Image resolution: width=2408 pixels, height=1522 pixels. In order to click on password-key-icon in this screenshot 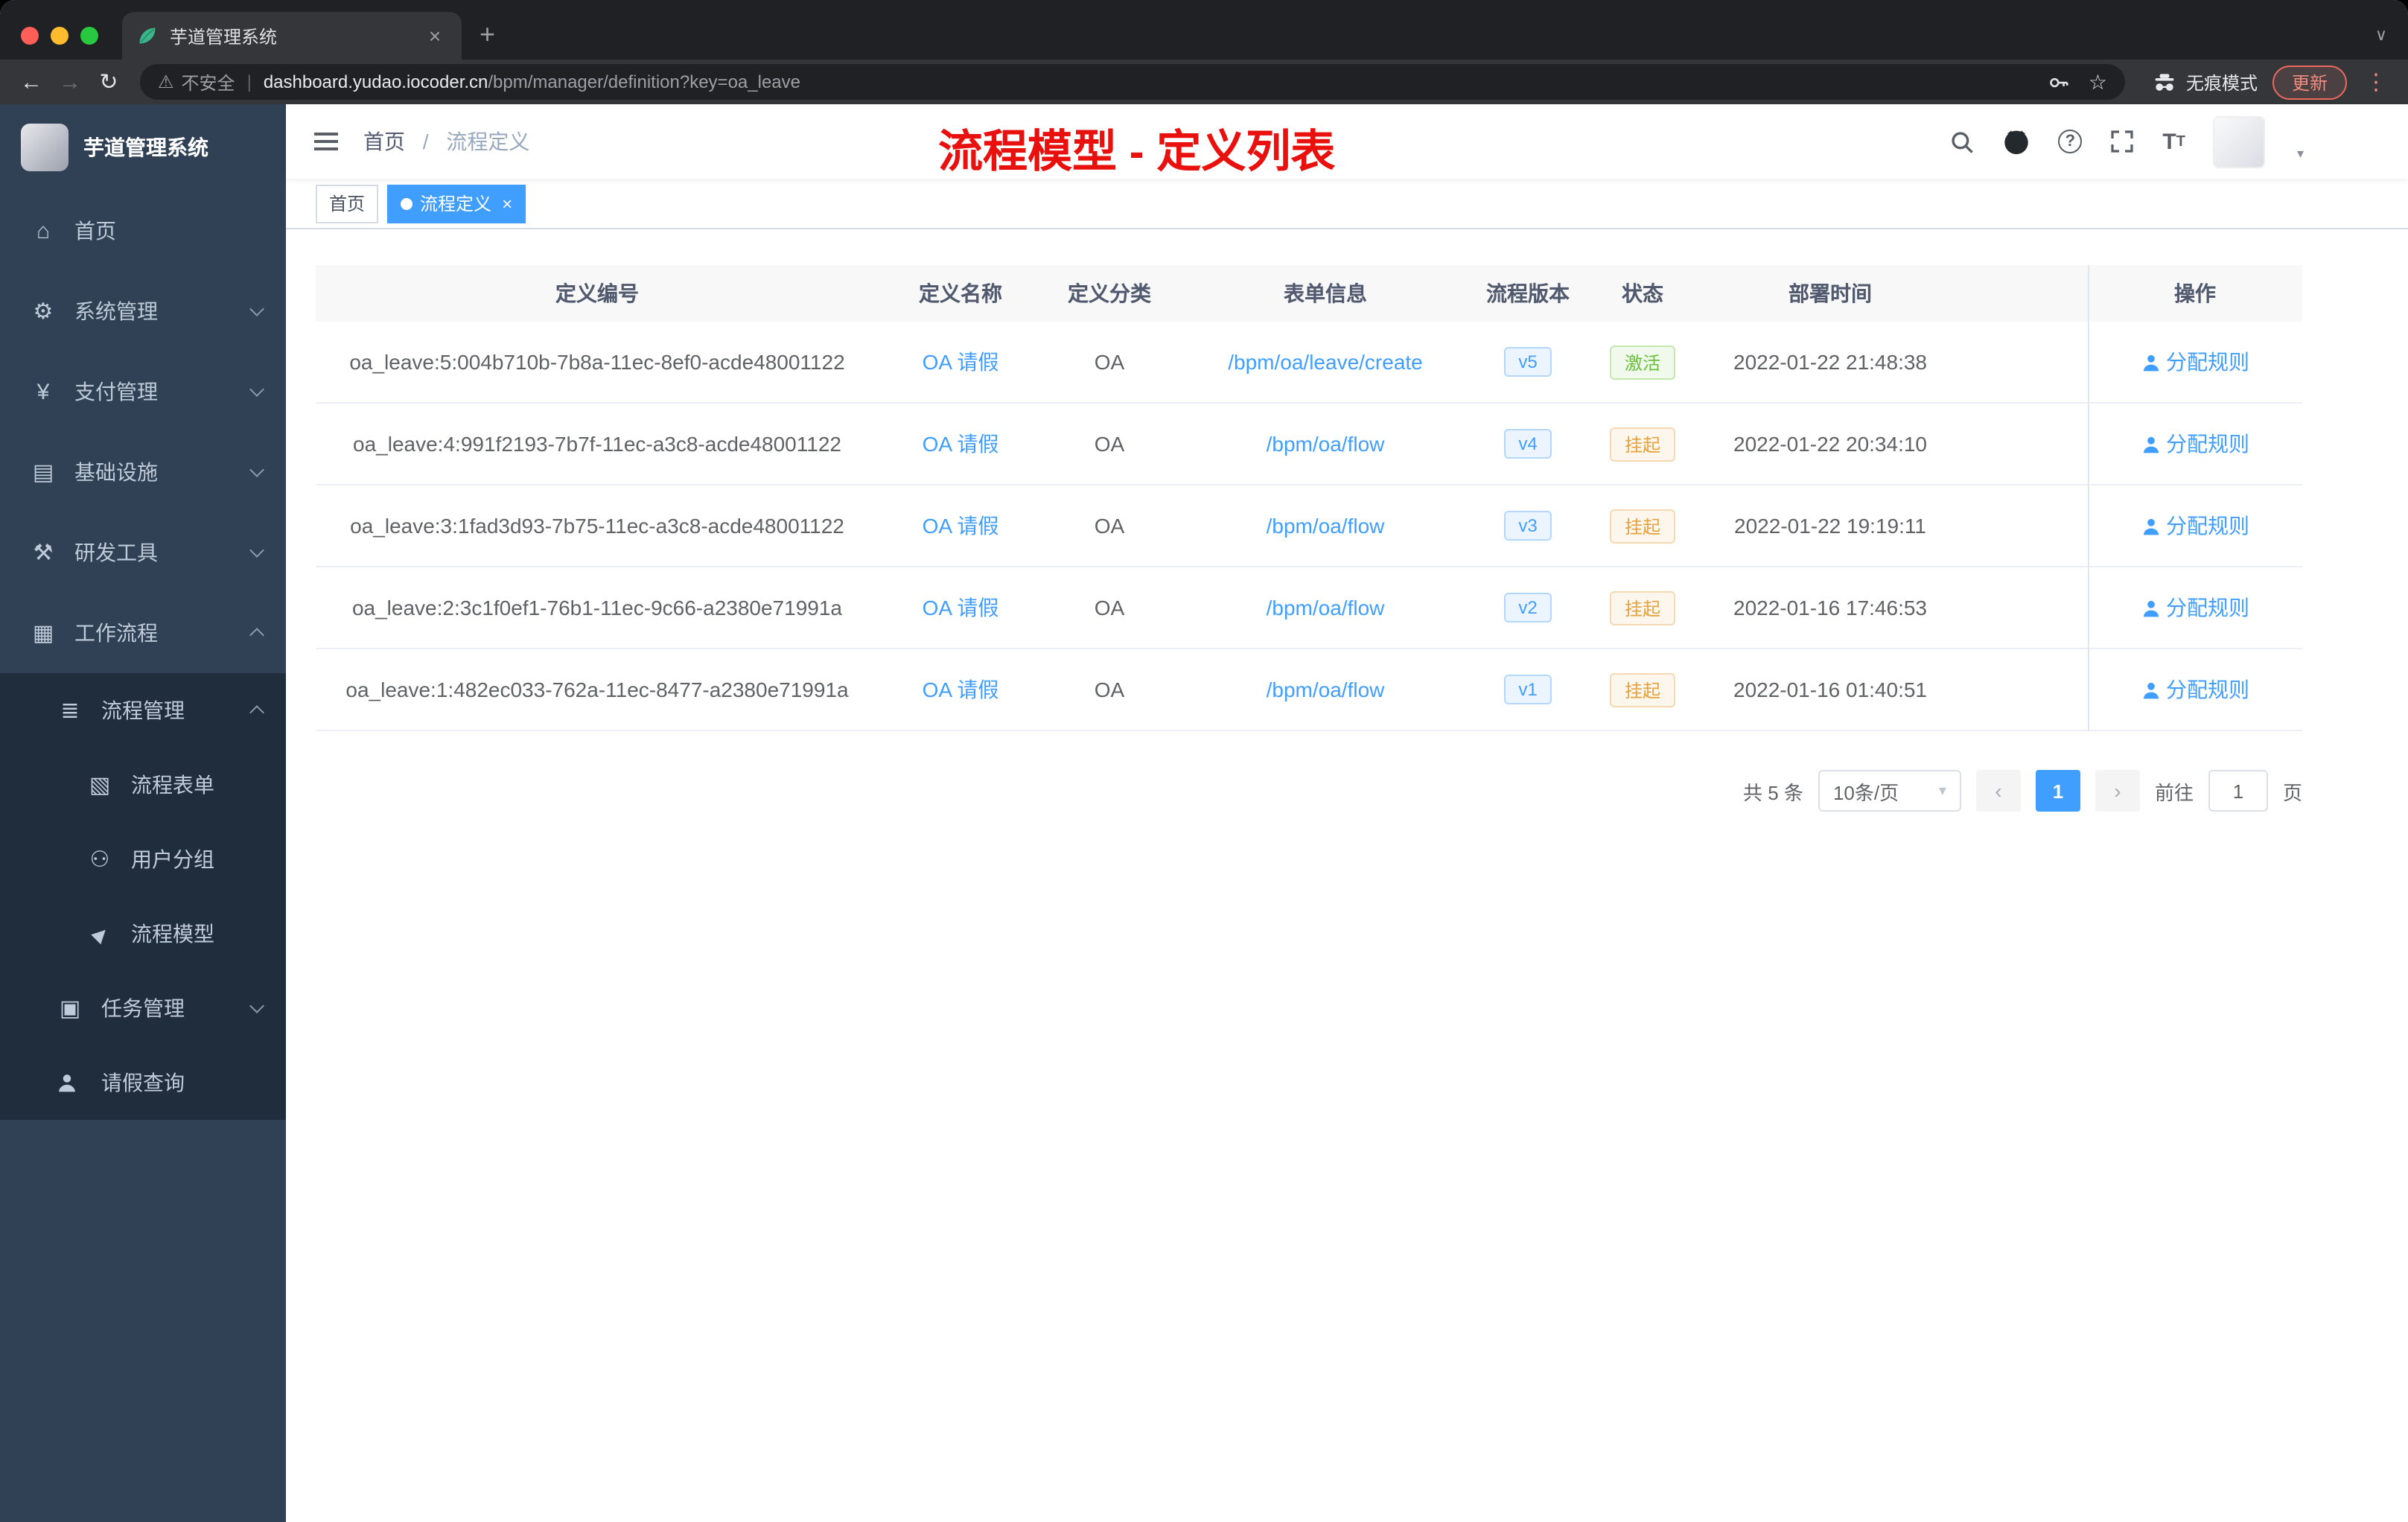, I will do `click(2059, 82)`.